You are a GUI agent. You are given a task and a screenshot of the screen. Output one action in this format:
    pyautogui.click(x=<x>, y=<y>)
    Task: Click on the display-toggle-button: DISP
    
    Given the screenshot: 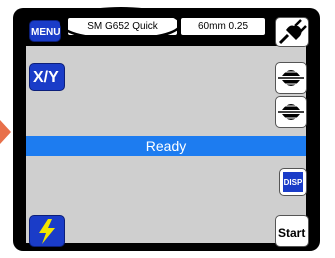 What is the action you would take?
    pyautogui.click(x=293, y=182)
    